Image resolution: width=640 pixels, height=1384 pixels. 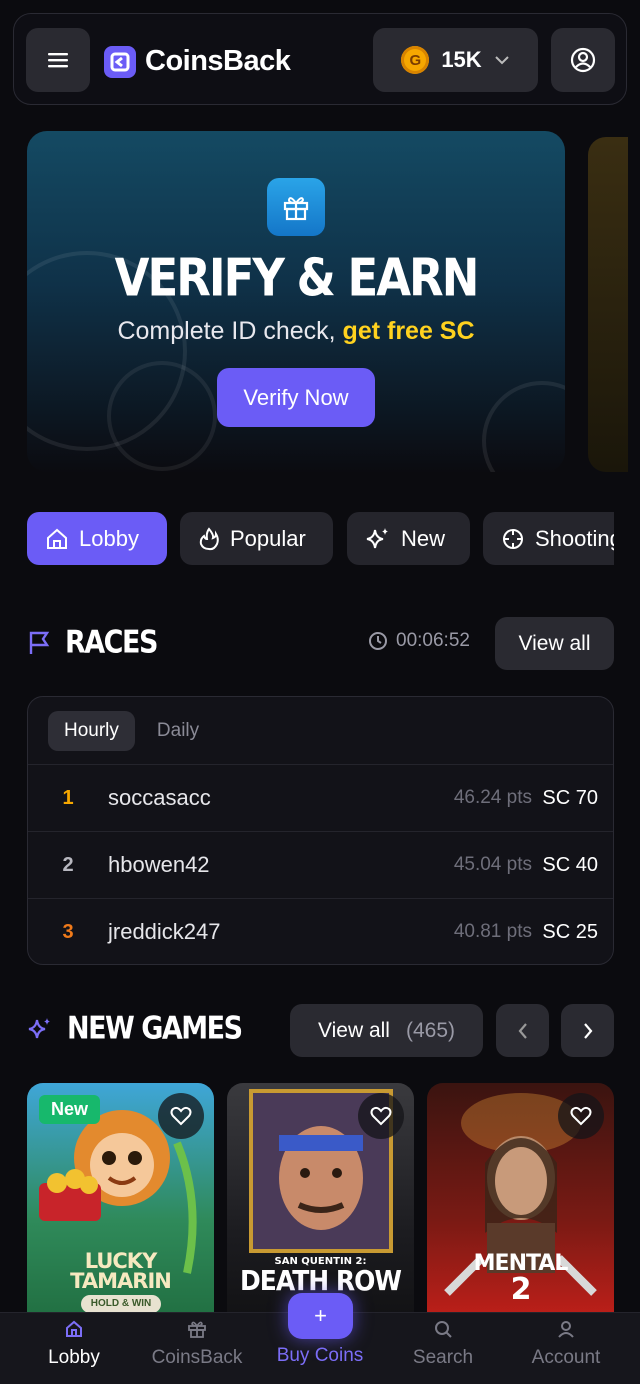 What do you see at coordinates (70, 1109) in the screenshot?
I see `new-badge: New` at bounding box center [70, 1109].